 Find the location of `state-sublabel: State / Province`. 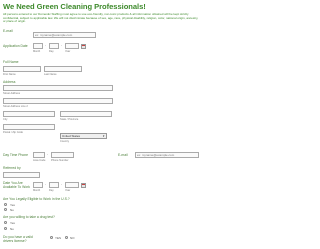

state-sublabel: State / Province is located at coordinates (69, 119).